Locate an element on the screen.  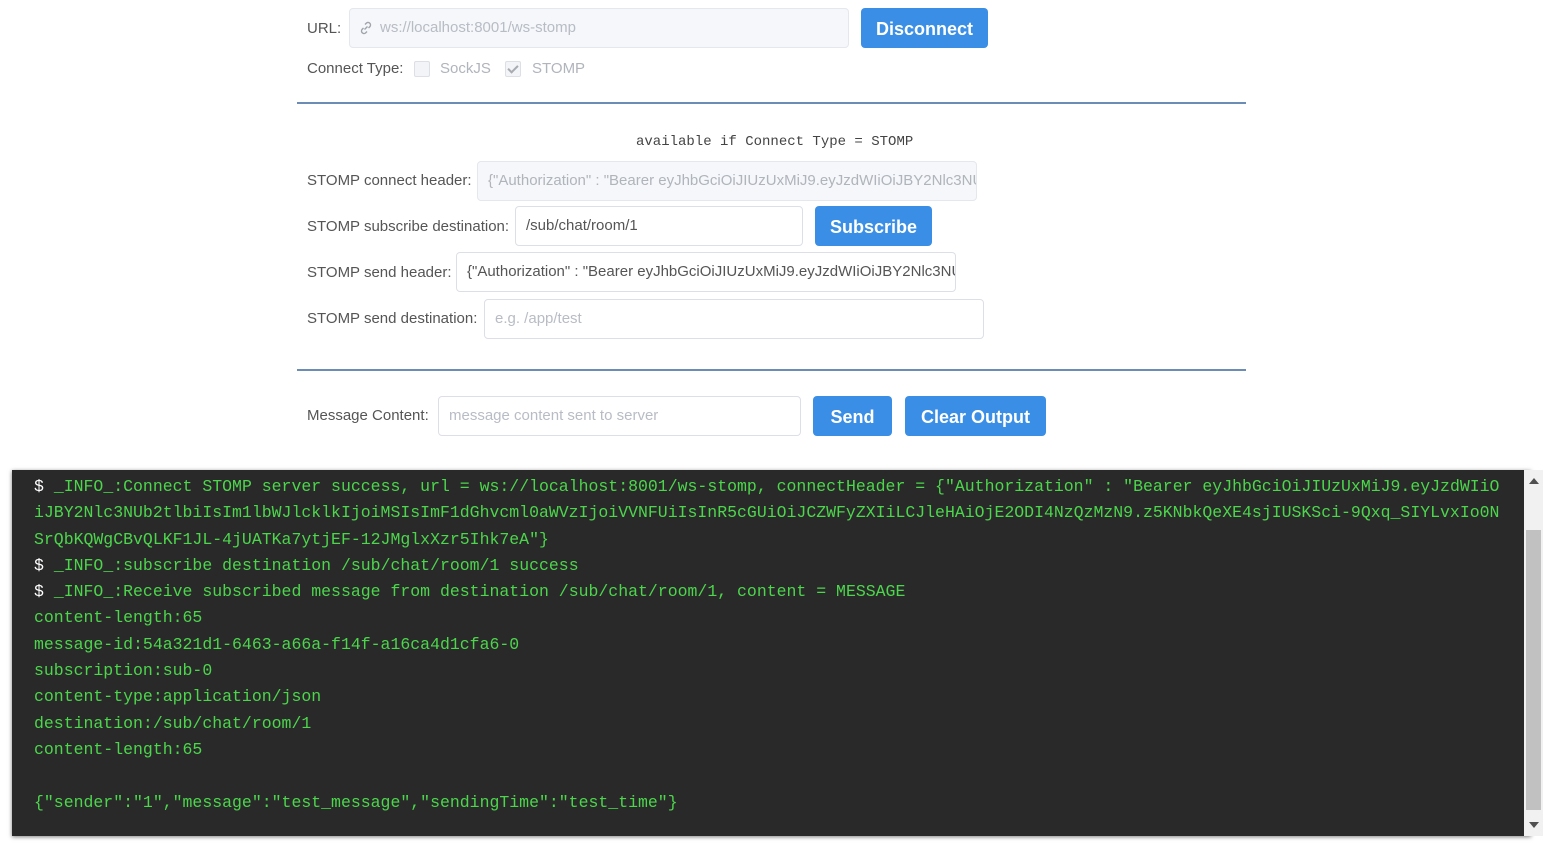
subscribe-destination-label: STOMP subscribe destination: is located at coordinates (408, 226).